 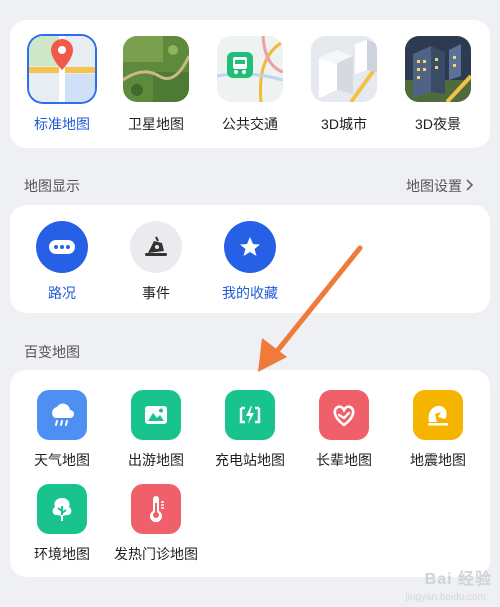 I want to click on layer-satellite-map: 卫星地图, so click(x=156, y=85).